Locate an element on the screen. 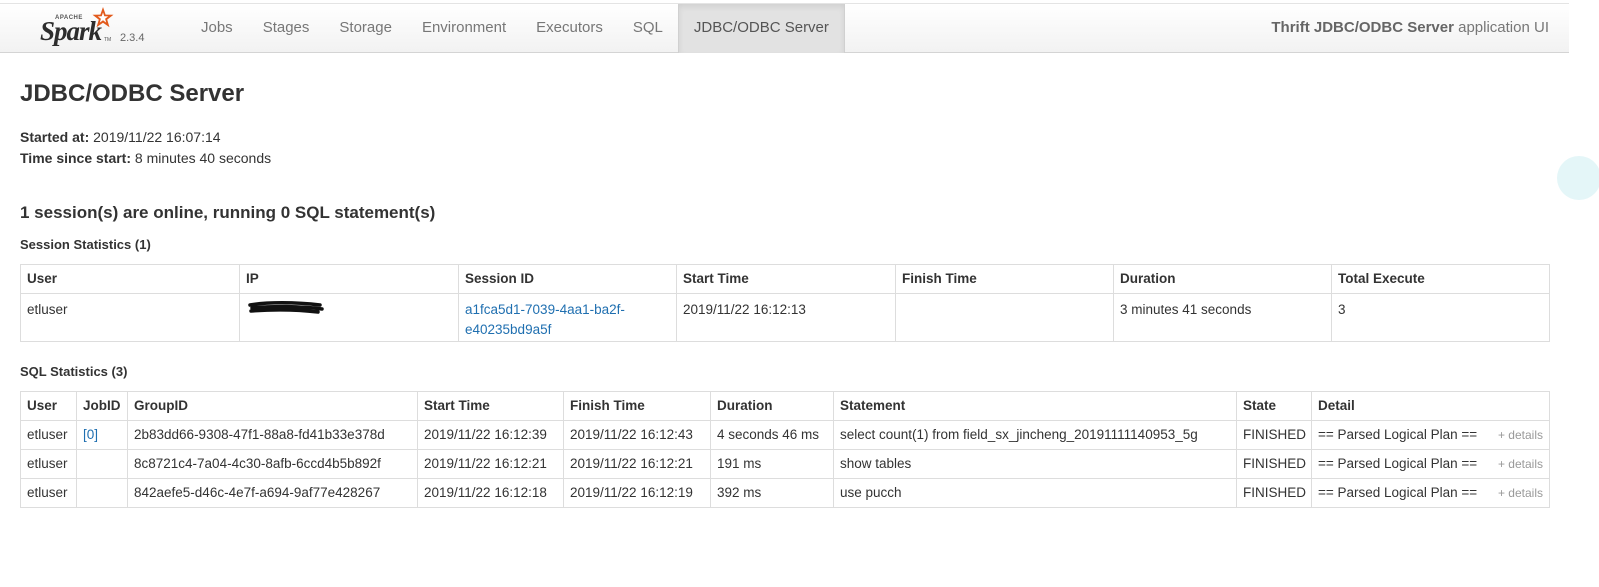 This screenshot has width=1599, height=587. spark-version: 2.3.4 is located at coordinates (132, 38).